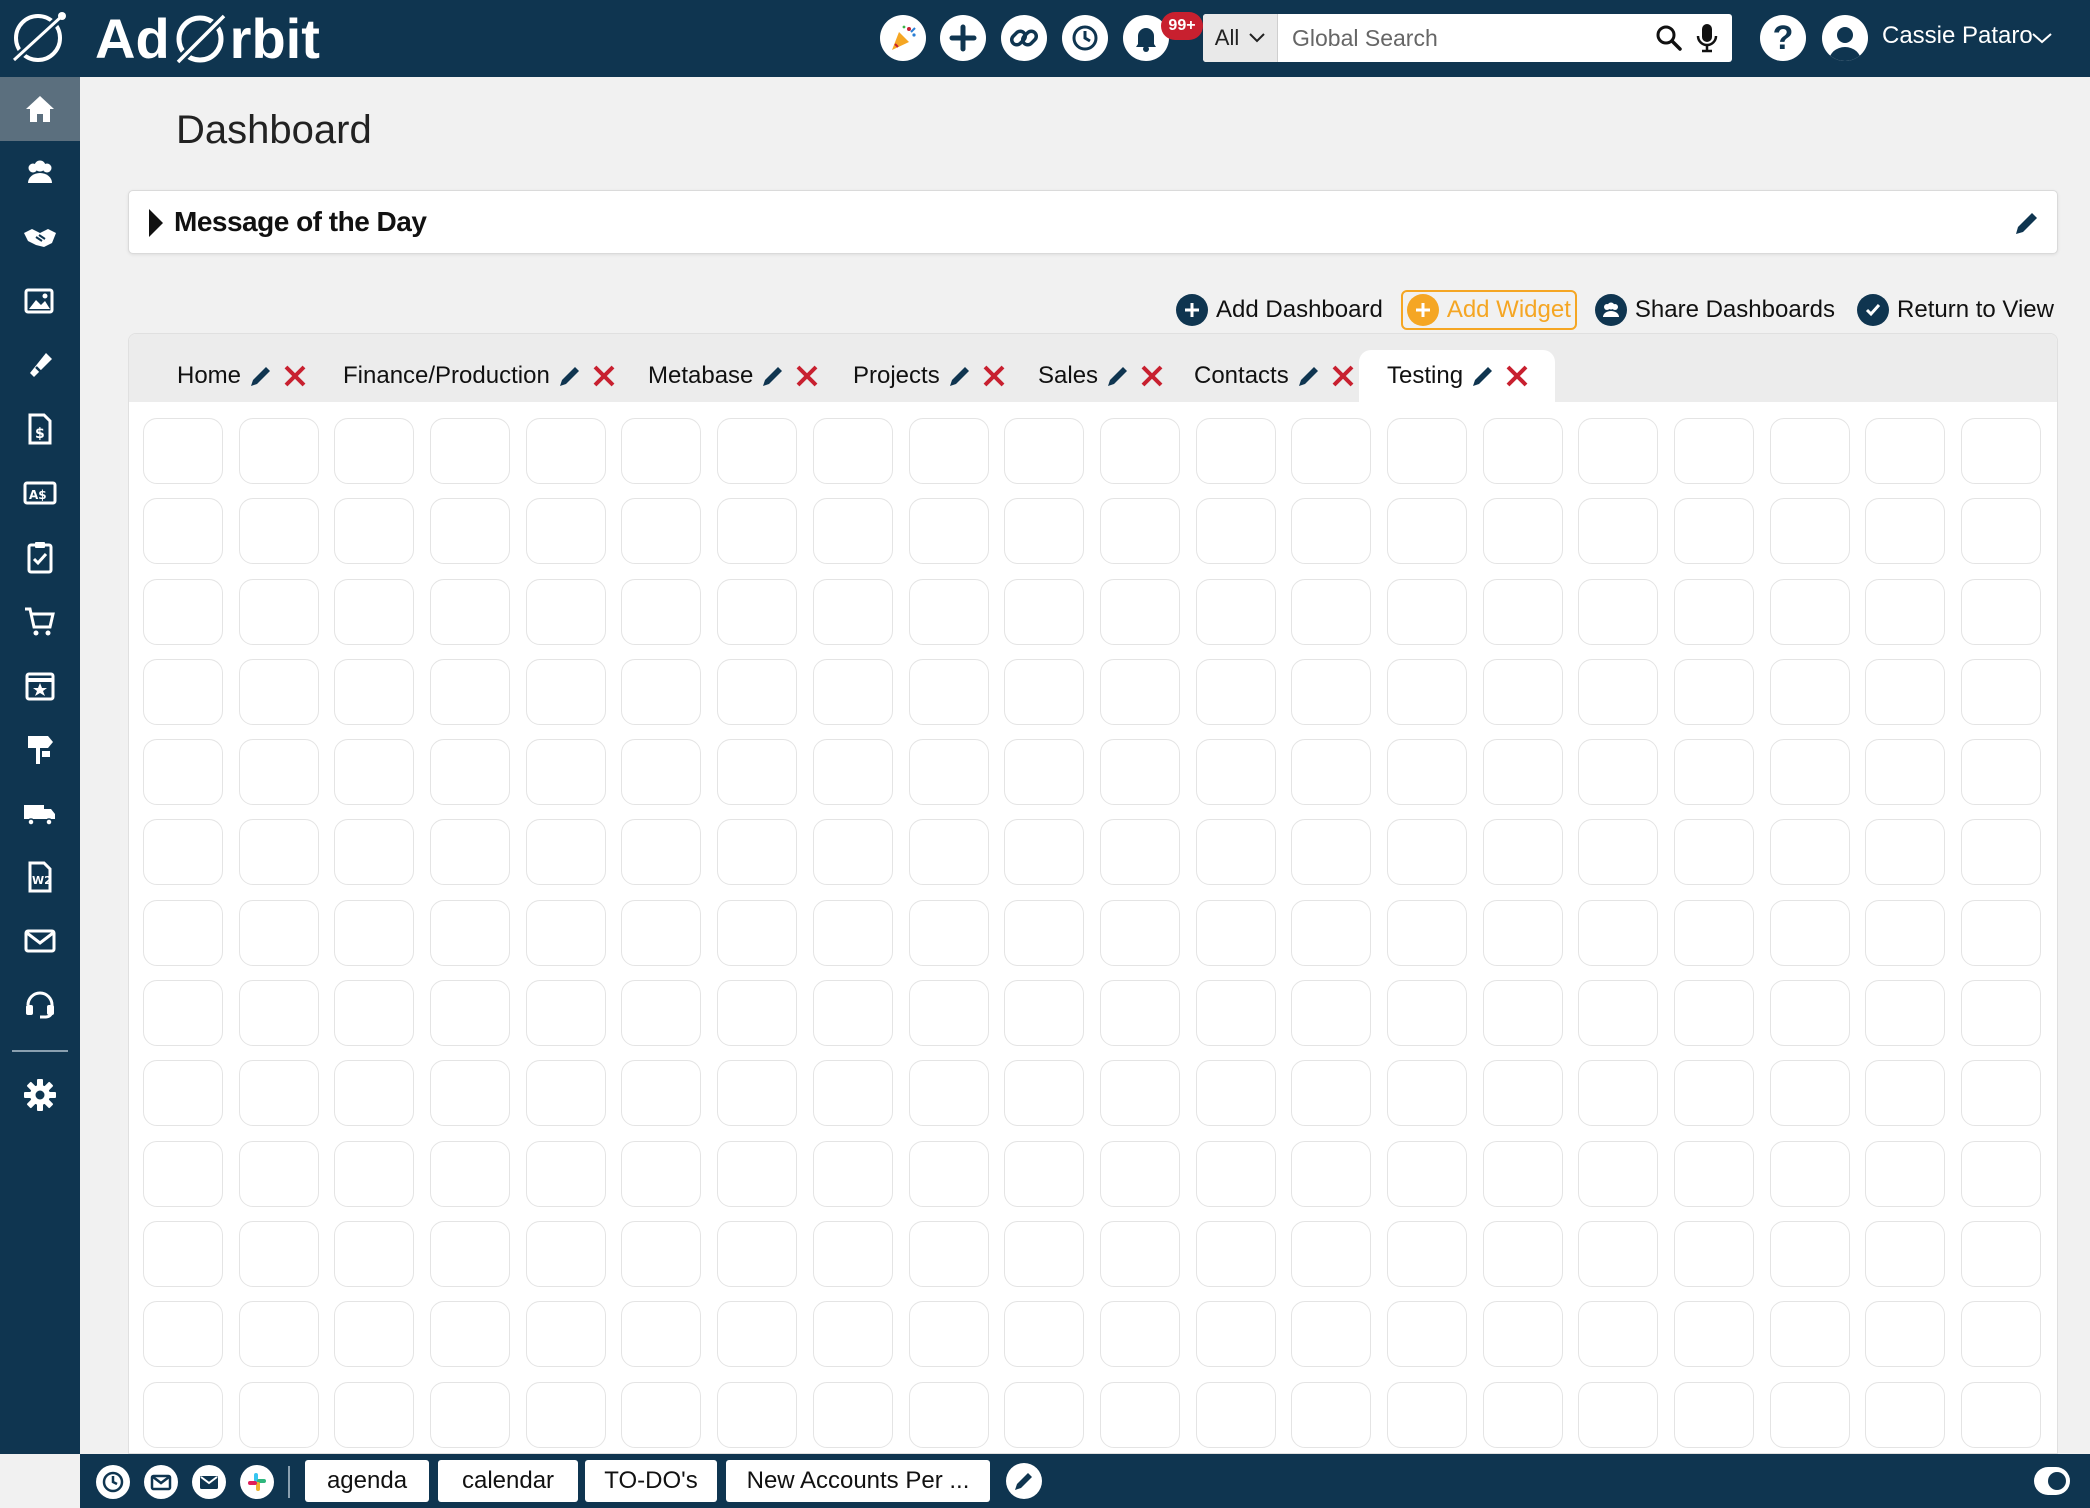 The width and height of the screenshot is (2090, 1508). What do you see at coordinates (1275, 376) in the screenshot?
I see `tab-contacts: Contacts` at bounding box center [1275, 376].